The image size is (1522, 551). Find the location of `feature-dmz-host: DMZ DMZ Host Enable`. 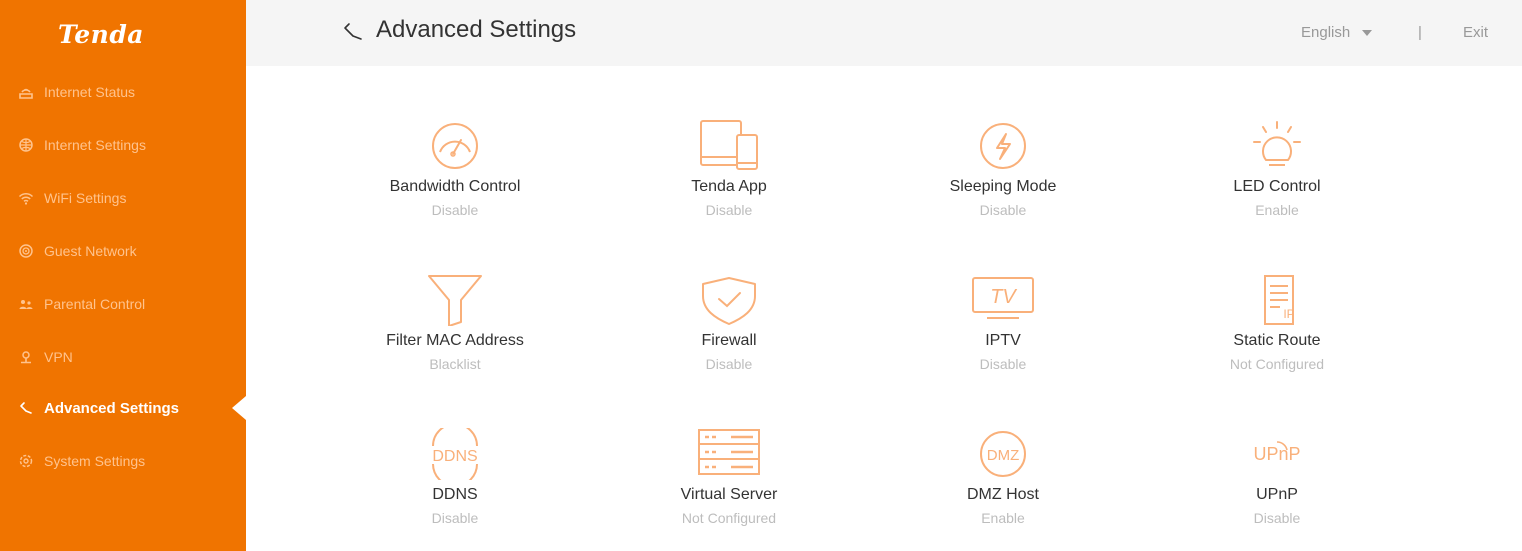

feature-dmz-host: DMZ DMZ Host Enable is located at coordinates (1003, 486).